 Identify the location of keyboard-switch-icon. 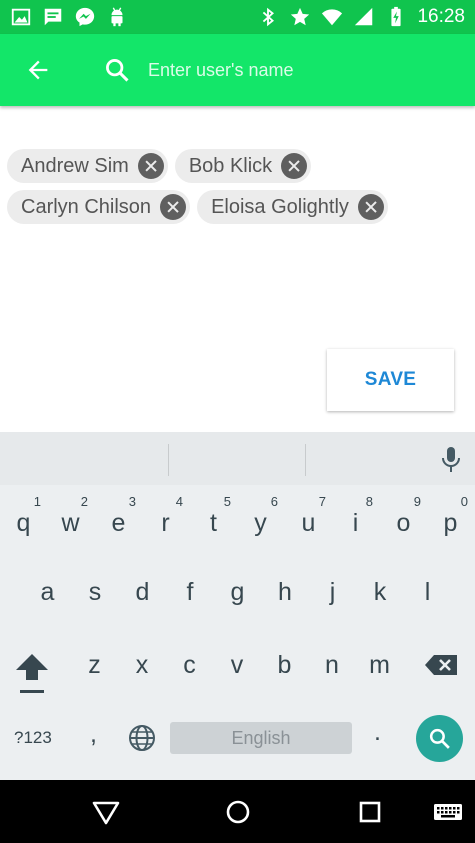
(448, 812).